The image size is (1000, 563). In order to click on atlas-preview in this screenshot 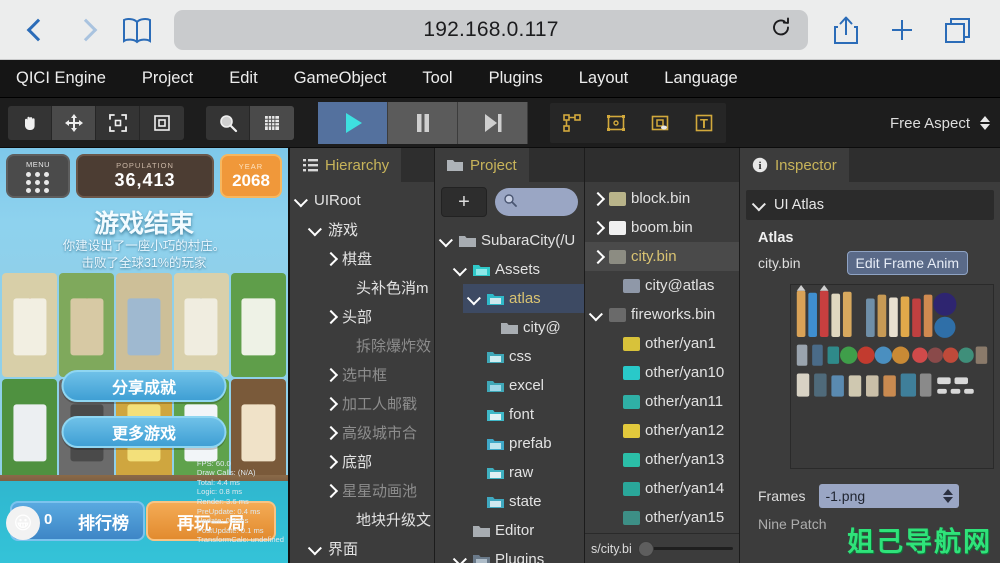, I will do `click(892, 376)`.